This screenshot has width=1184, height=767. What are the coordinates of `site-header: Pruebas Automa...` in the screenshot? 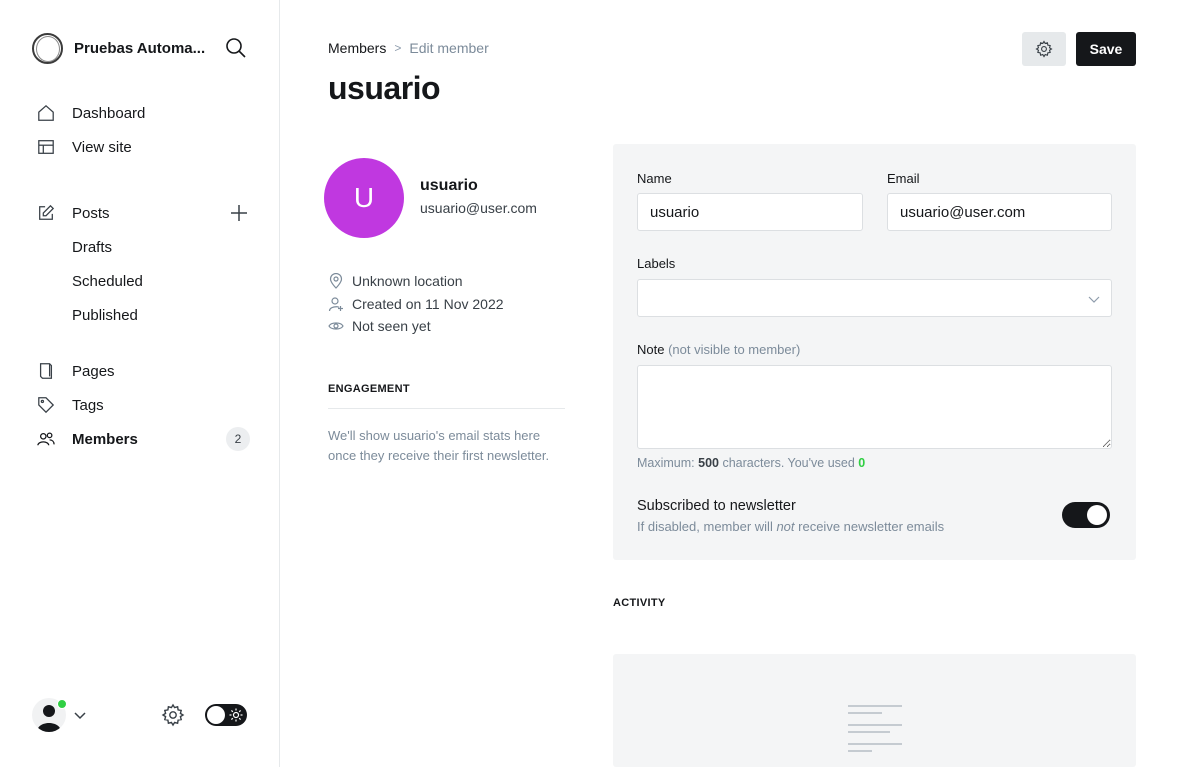 It's located at (140, 48).